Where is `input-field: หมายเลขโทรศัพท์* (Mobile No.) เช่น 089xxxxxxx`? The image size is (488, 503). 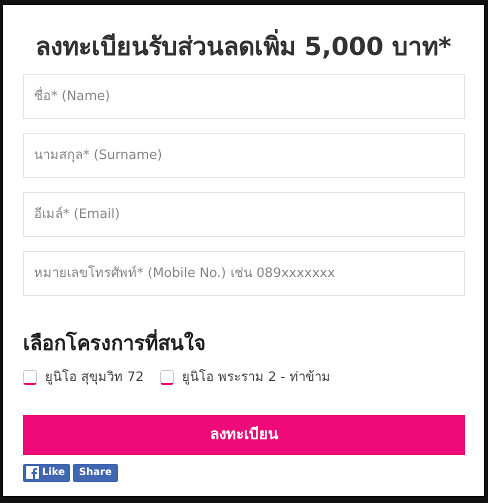
input-field: หมายเลขโทรศัพท์* (Mobile No.) เช่น 089xxxxxxx is located at coordinates (244, 273).